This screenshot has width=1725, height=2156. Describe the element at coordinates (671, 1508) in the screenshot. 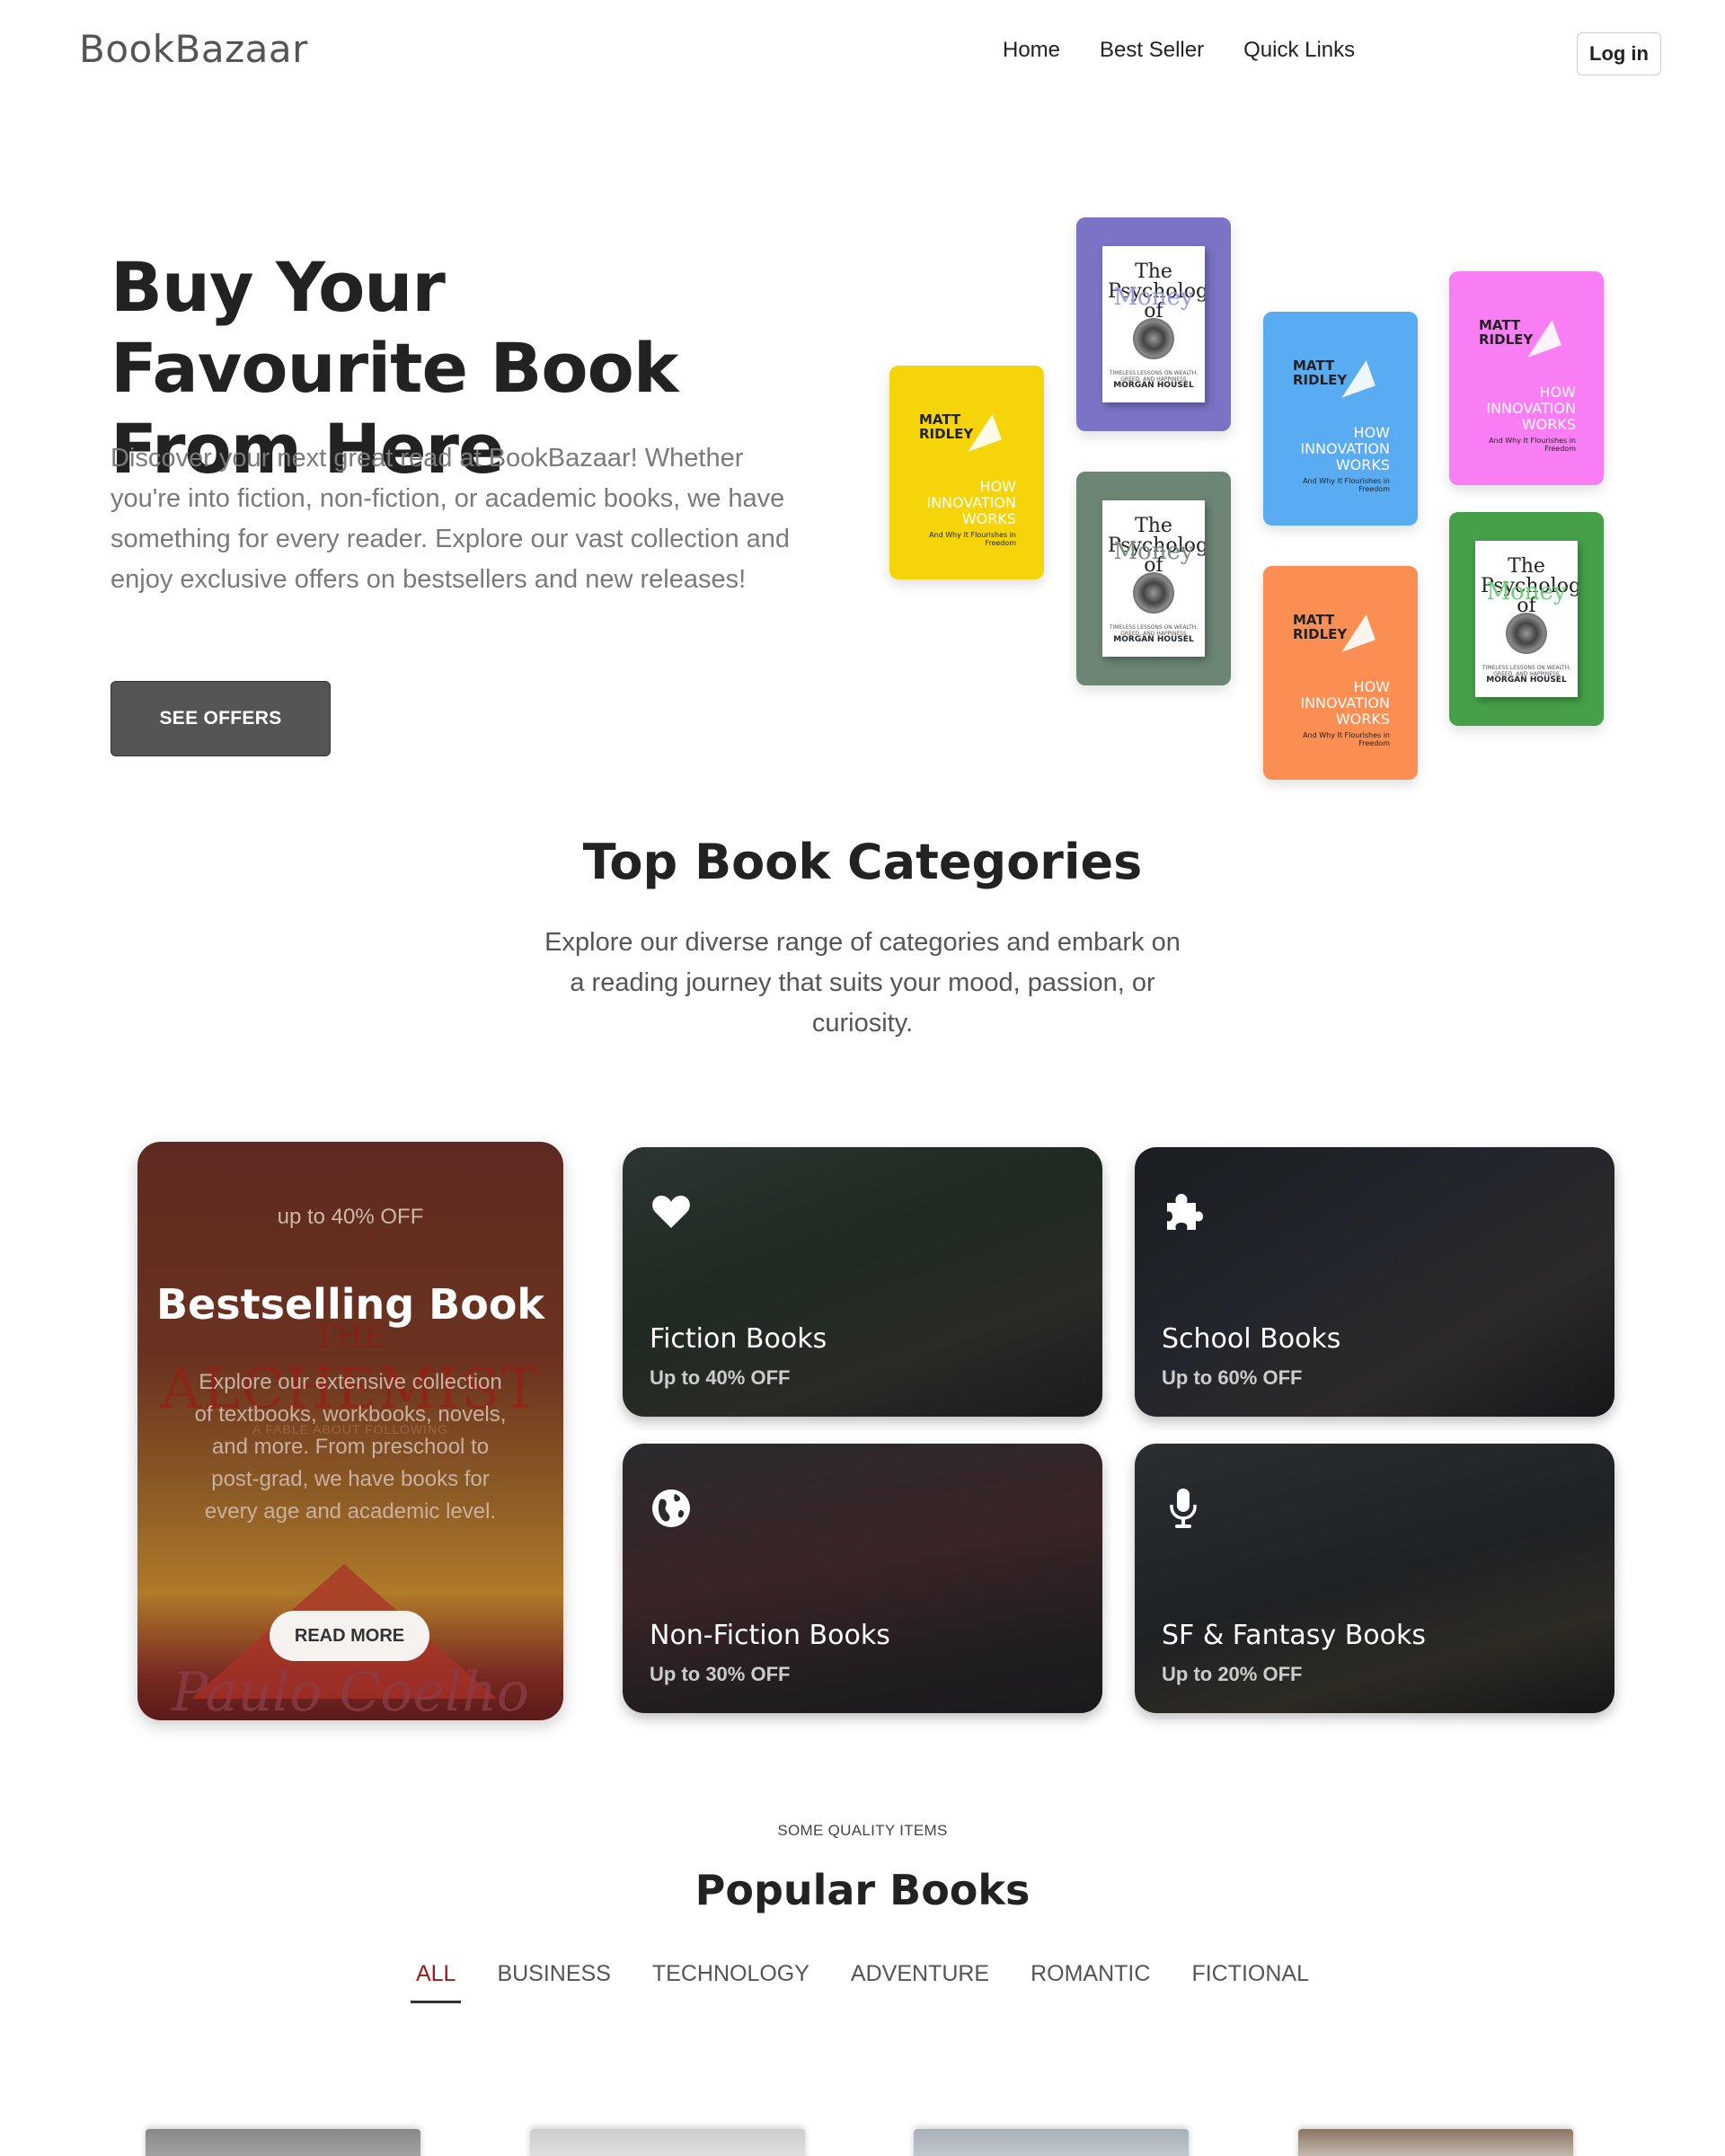

I see `globe-icon` at that location.